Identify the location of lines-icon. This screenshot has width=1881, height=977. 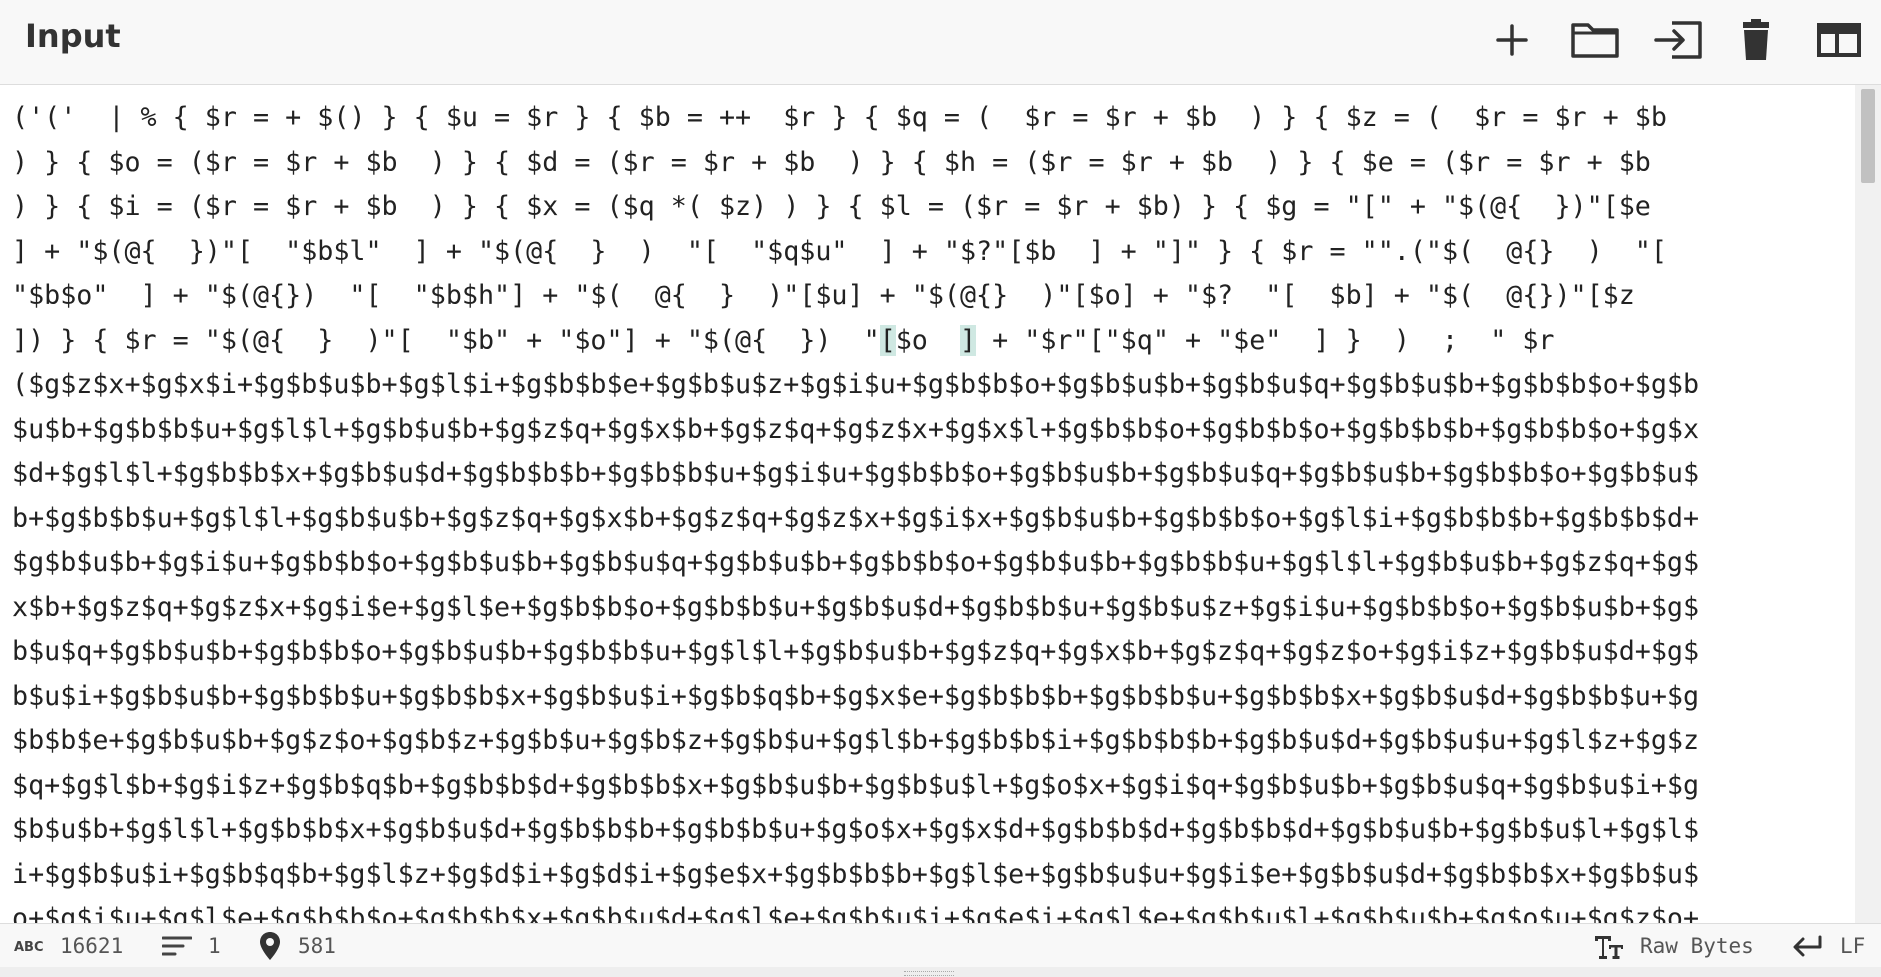
(177, 946).